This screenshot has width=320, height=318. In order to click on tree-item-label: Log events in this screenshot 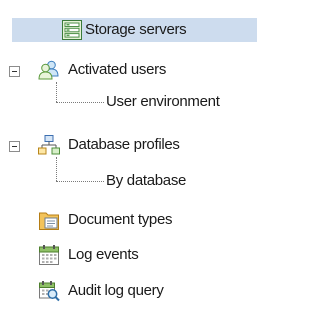, I will do `click(103, 254)`.